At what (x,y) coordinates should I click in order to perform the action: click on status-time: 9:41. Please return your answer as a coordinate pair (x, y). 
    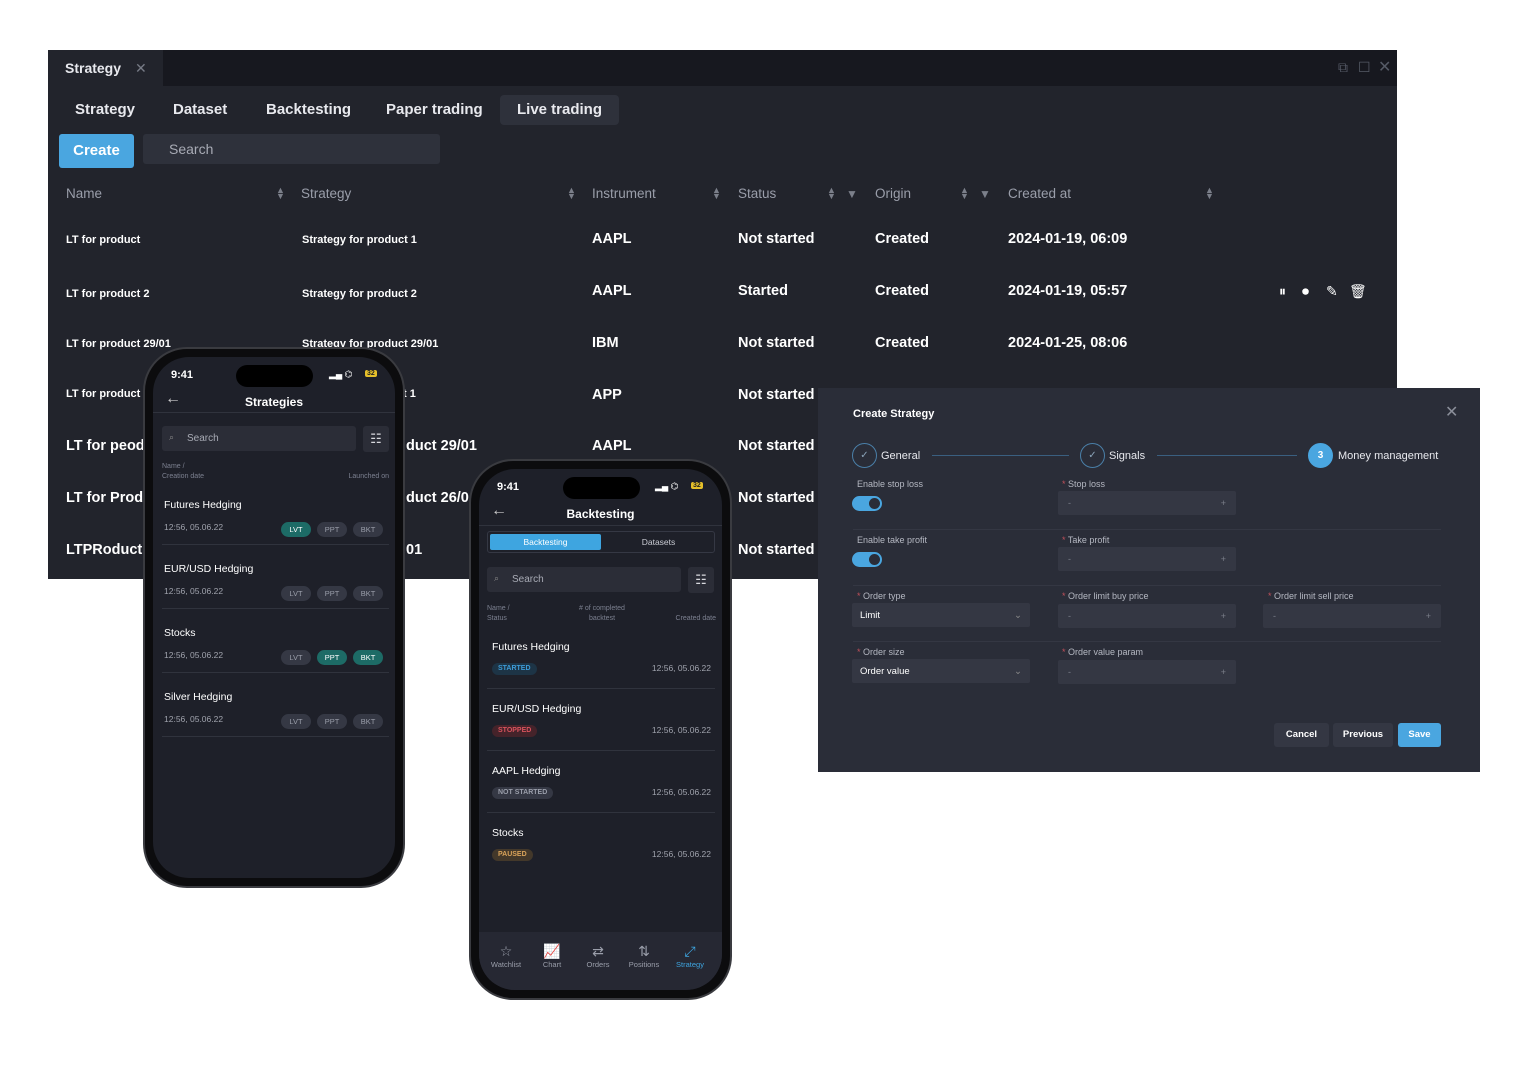
    Looking at the image, I should click on (182, 375).